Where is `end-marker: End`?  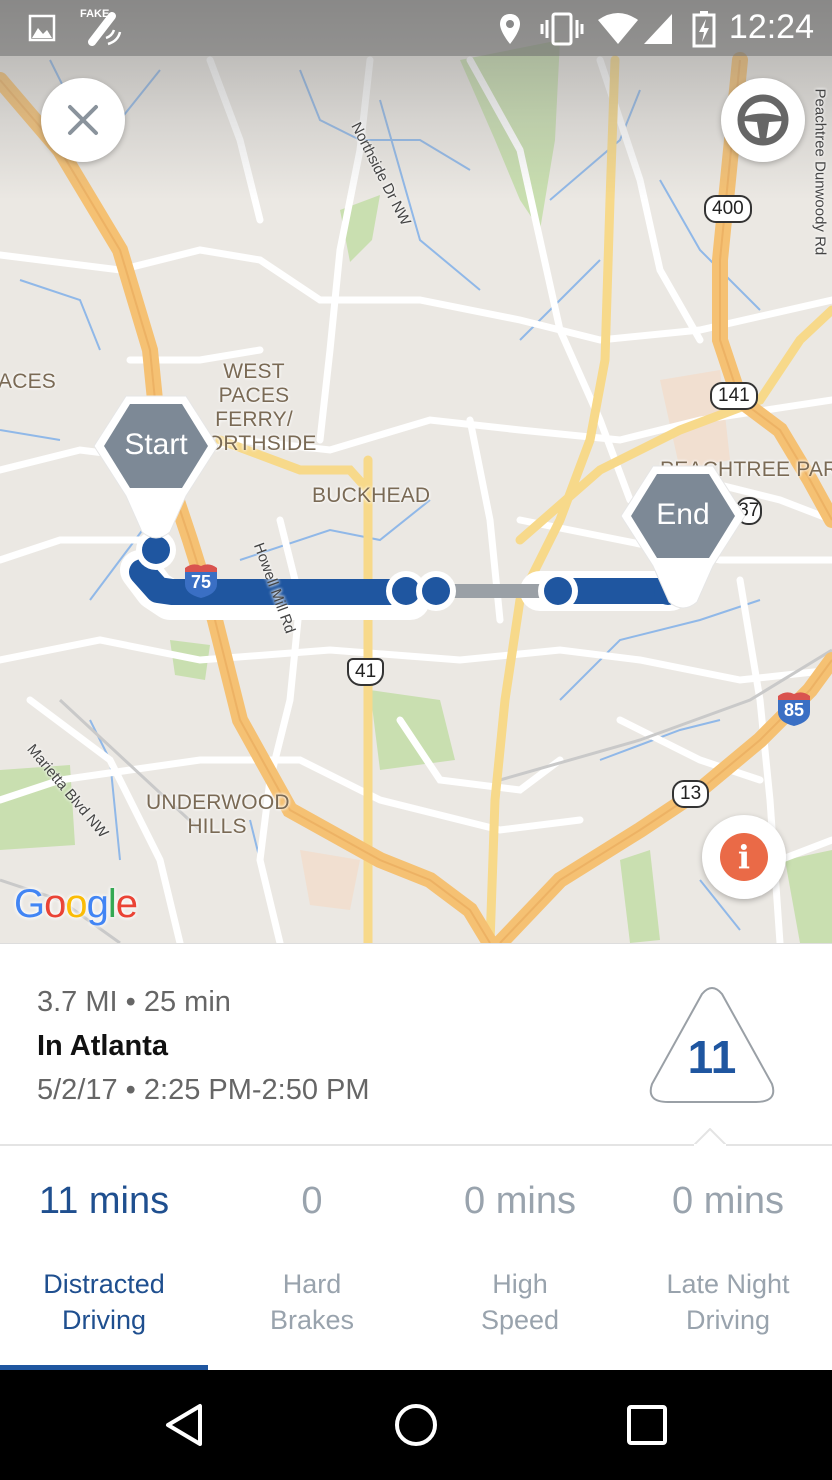 end-marker: End is located at coordinates (683, 537).